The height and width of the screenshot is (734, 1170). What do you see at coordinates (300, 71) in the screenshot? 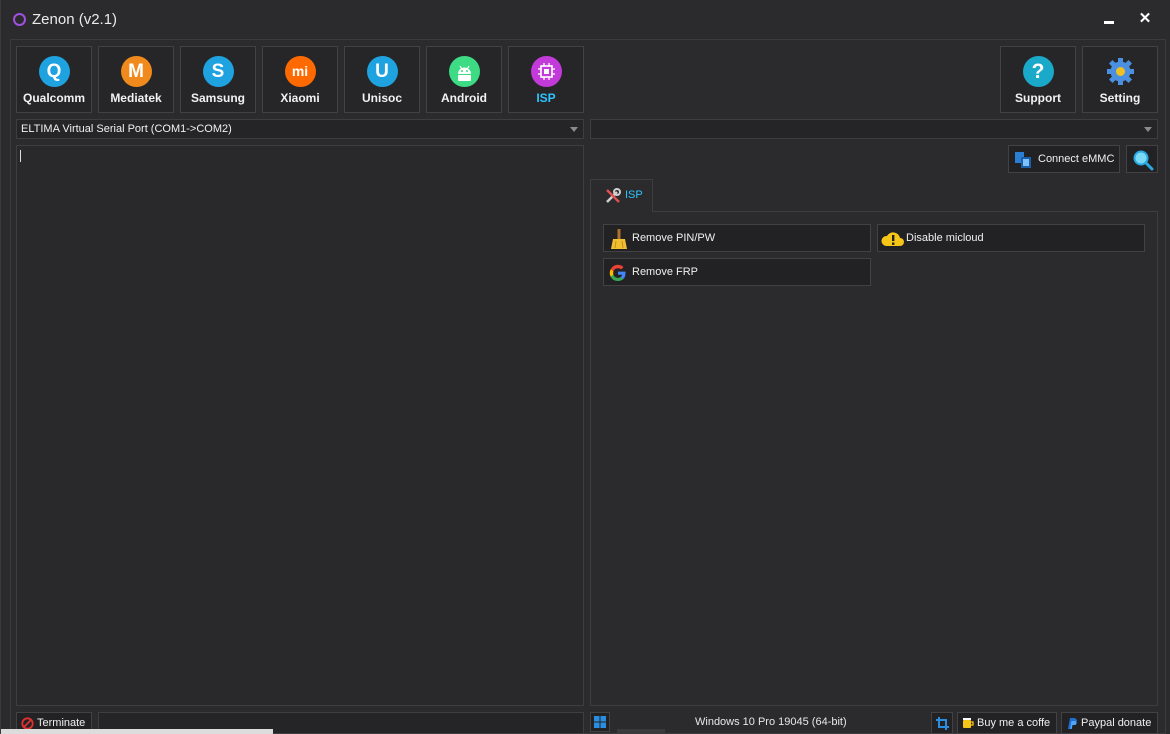
I see `xiaomi-icon: mi` at bounding box center [300, 71].